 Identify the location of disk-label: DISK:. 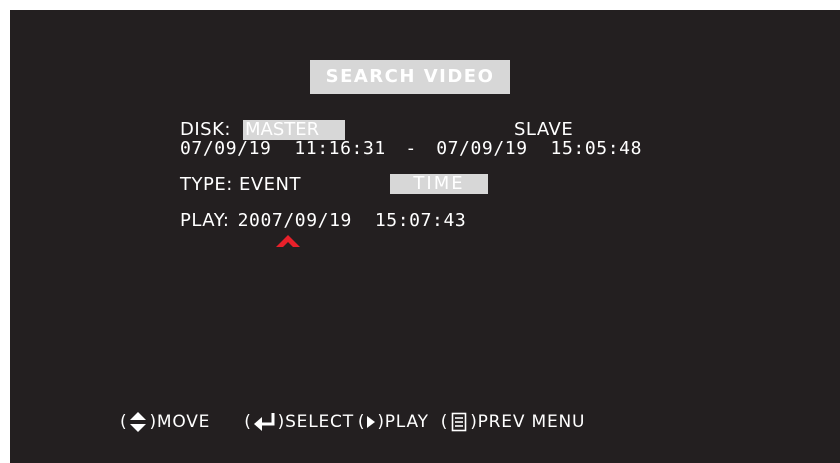
(205, 129).